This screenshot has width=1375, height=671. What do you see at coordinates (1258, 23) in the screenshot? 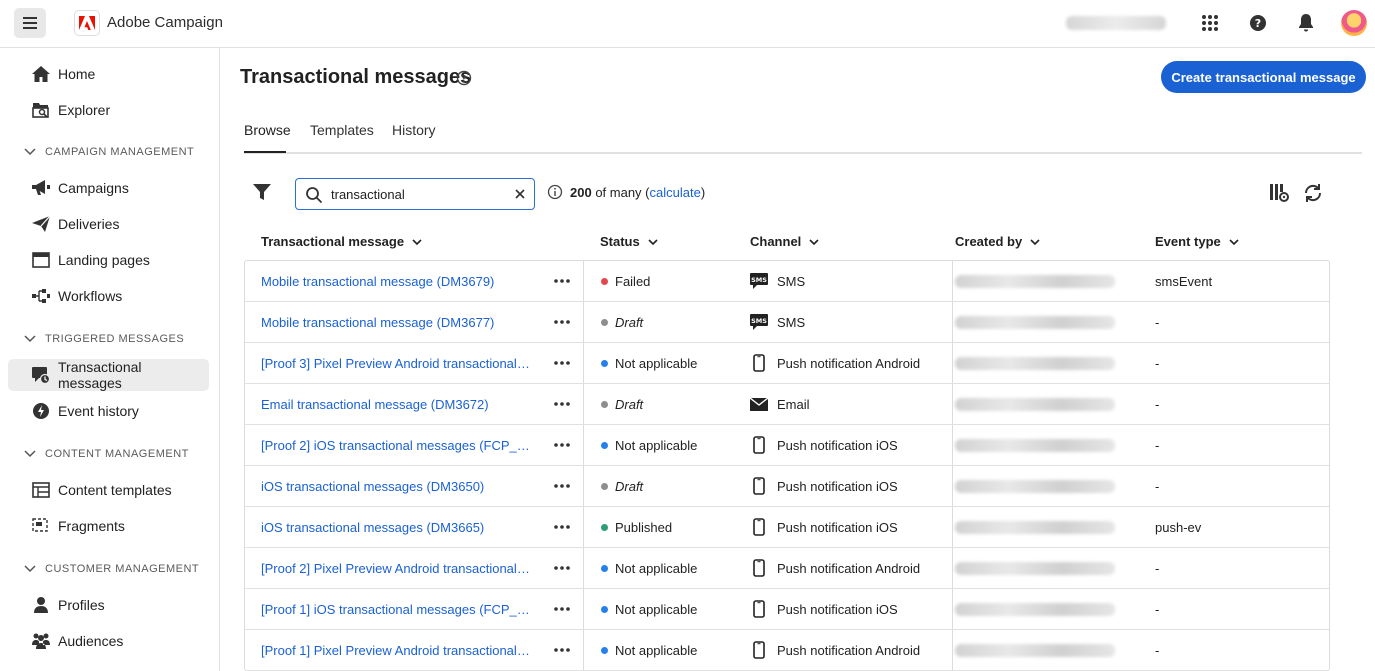
I see `help-button: ?` at bounding box center [1258, 23].